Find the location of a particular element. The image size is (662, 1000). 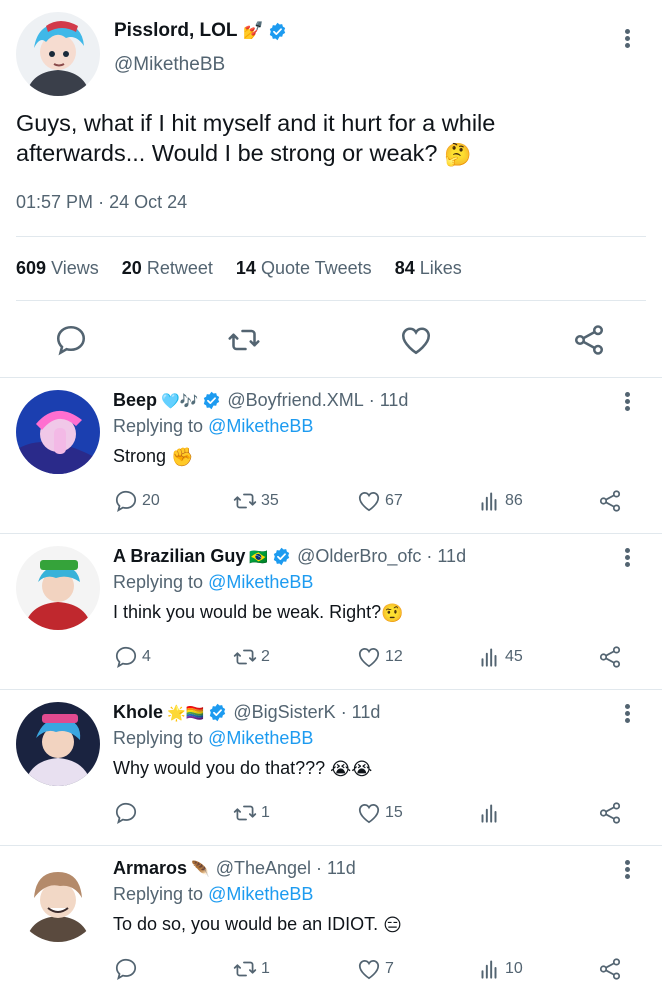

retweet-count: 2 is located at coordinates (265, 656).